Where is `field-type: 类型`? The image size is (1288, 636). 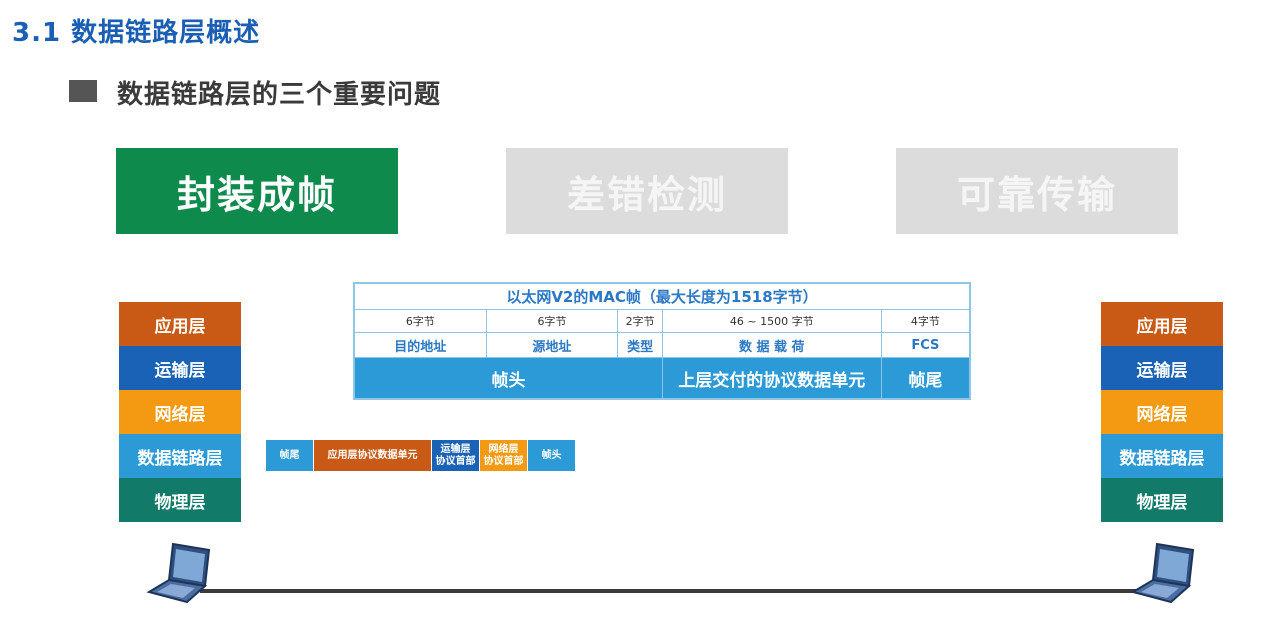
field-type: 类型 is located at coordinates (640, 345).